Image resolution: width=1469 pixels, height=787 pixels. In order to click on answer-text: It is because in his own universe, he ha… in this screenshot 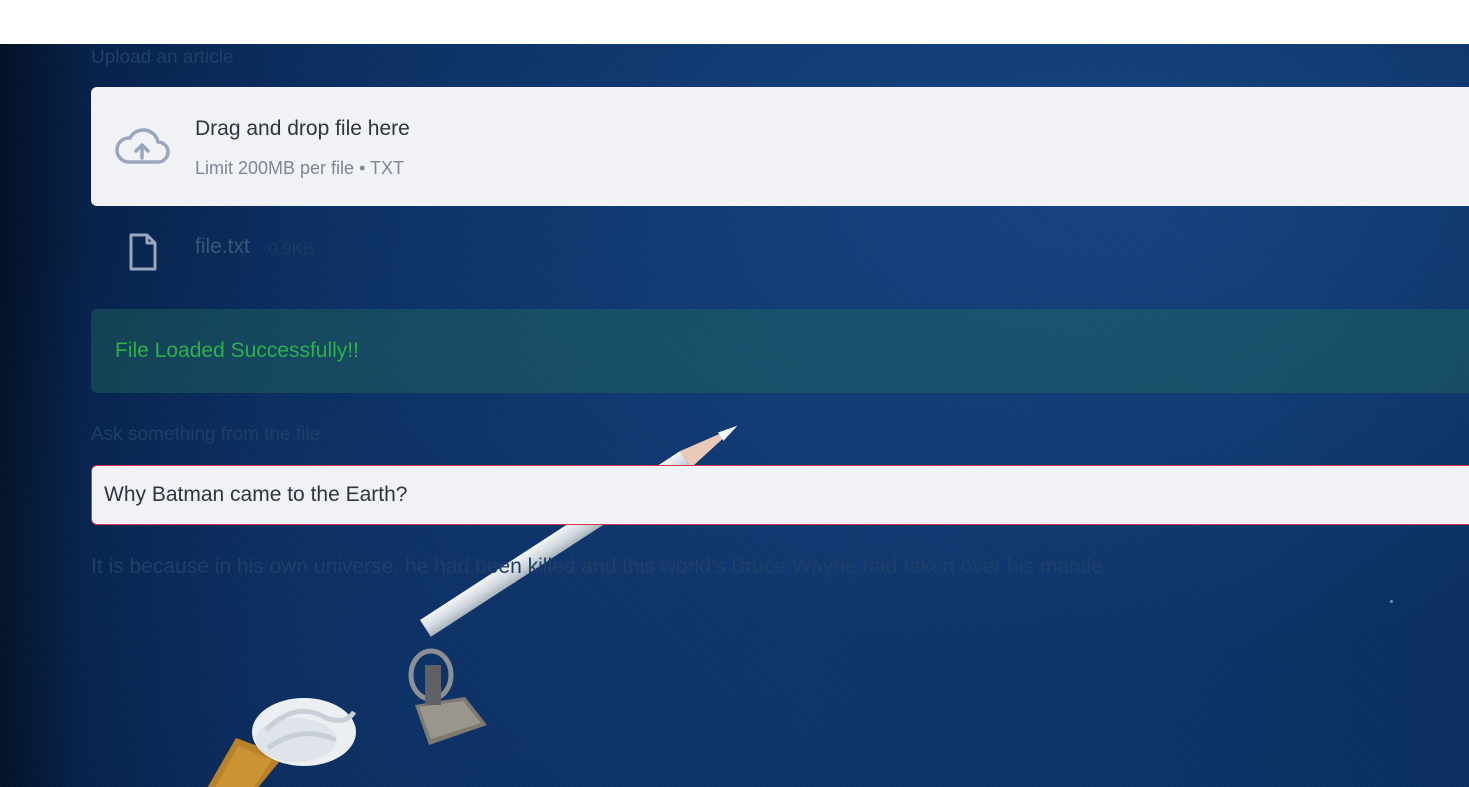, I will do `click(600, 566)`.